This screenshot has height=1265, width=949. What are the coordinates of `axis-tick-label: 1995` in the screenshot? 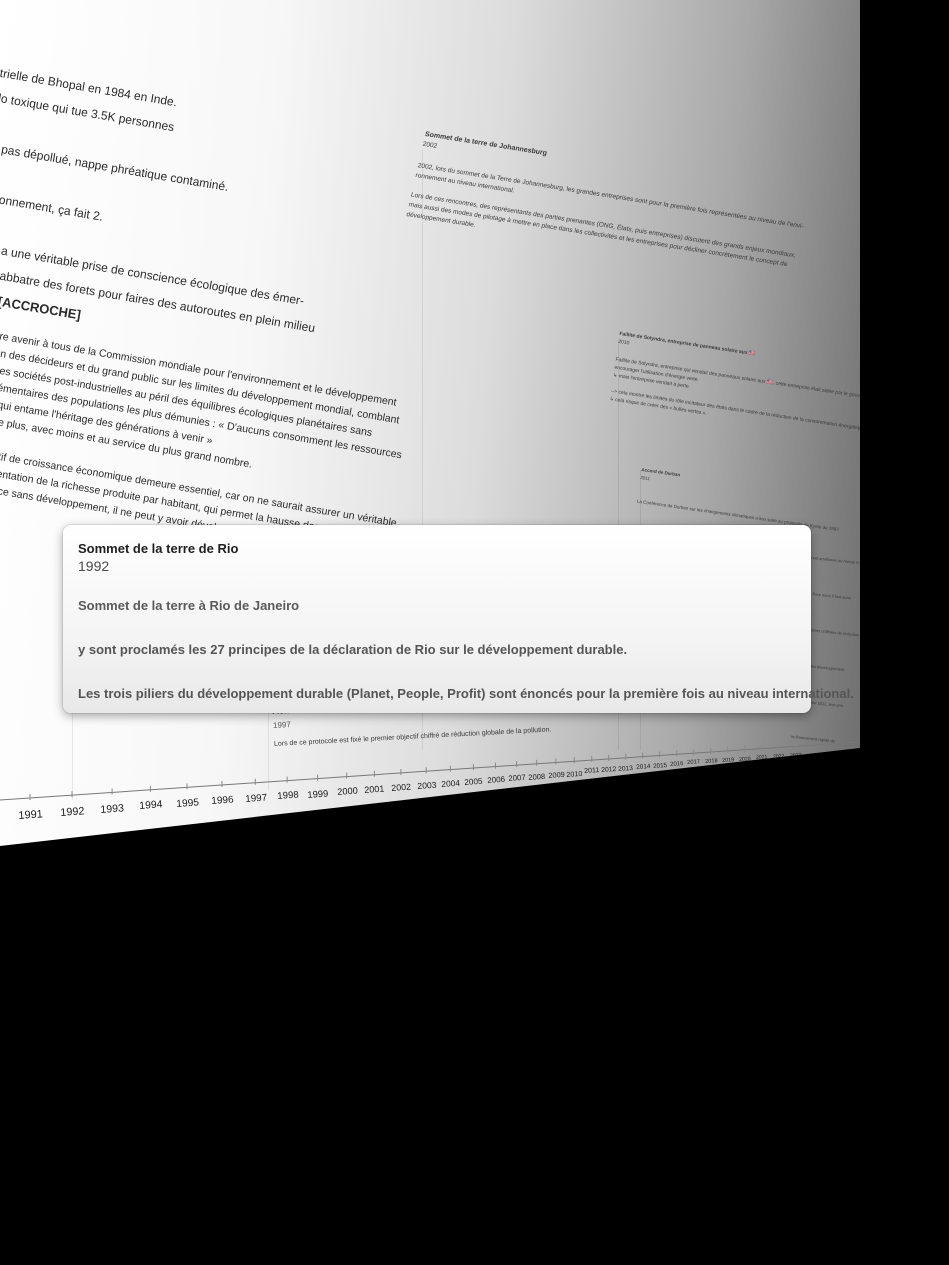 It's located at (187, 803).